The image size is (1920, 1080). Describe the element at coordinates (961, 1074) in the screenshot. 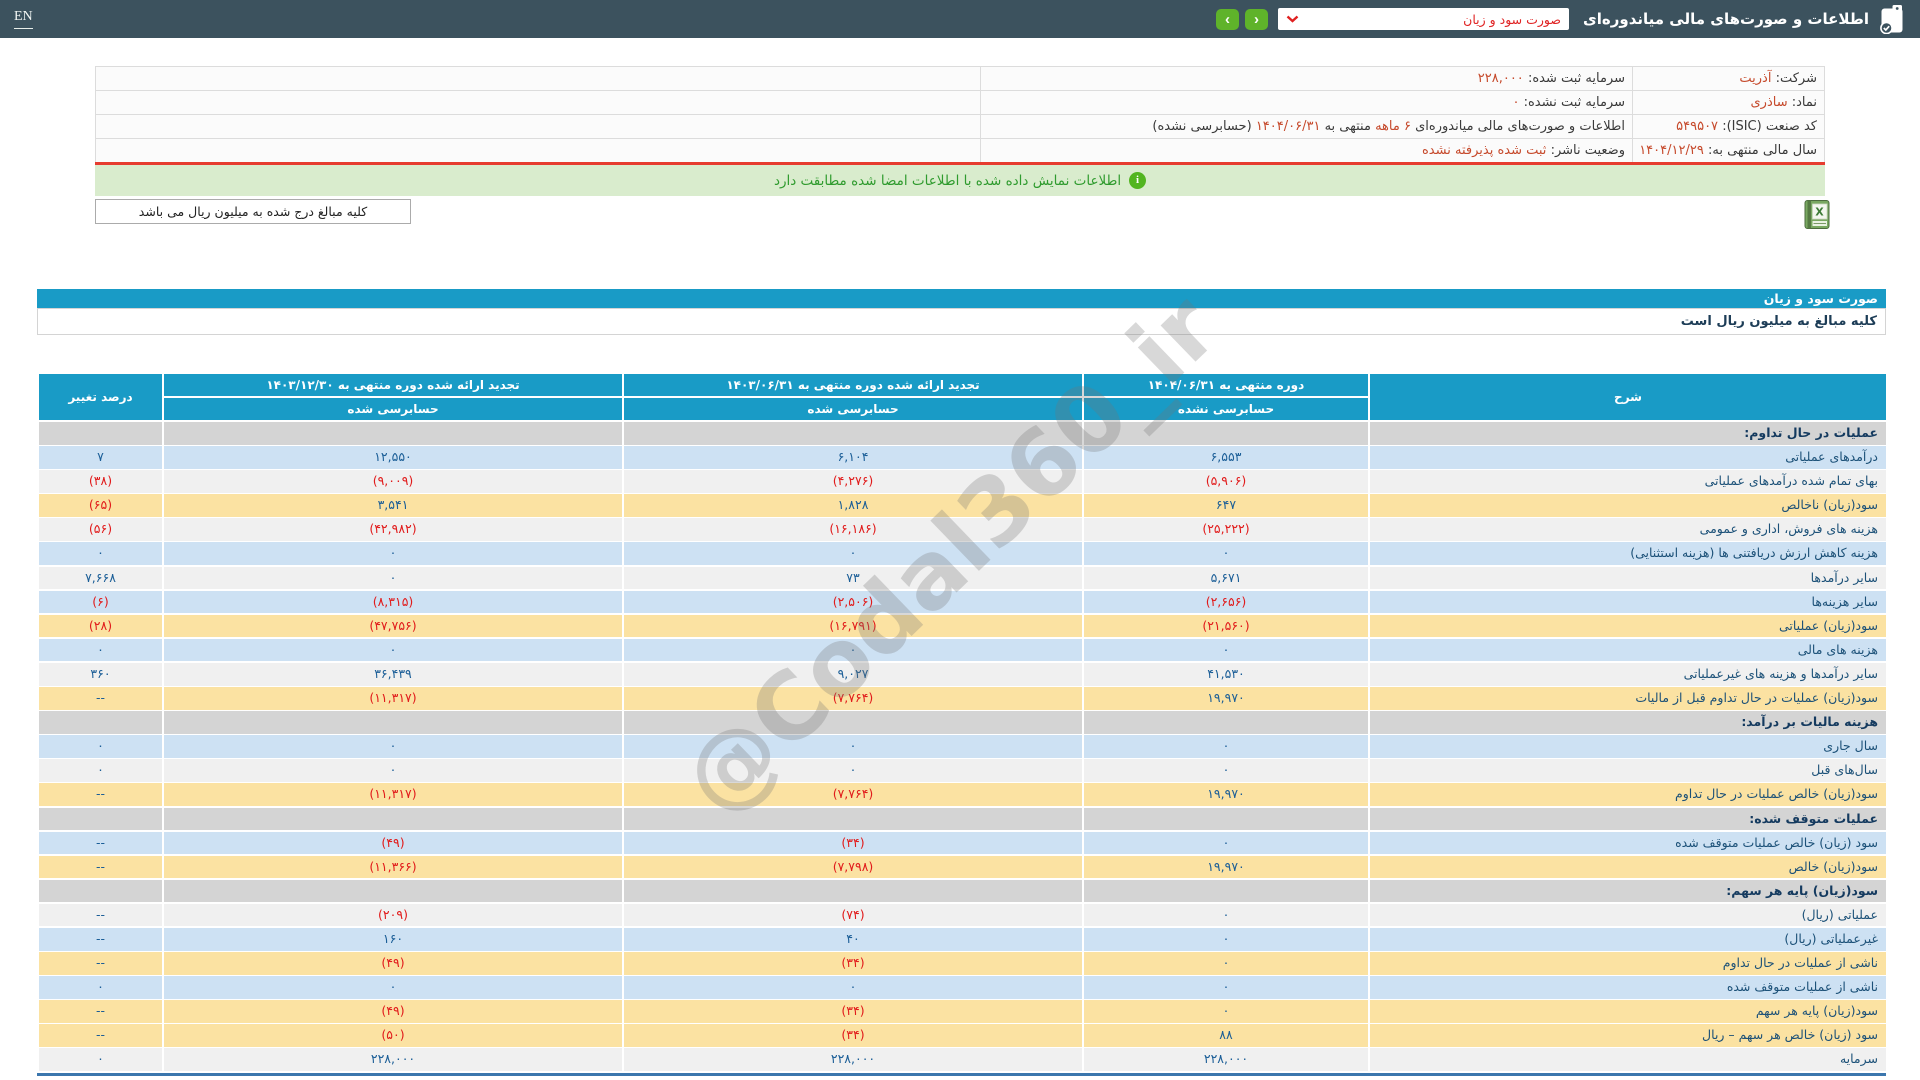

I see `table-bottom-border` at that location.